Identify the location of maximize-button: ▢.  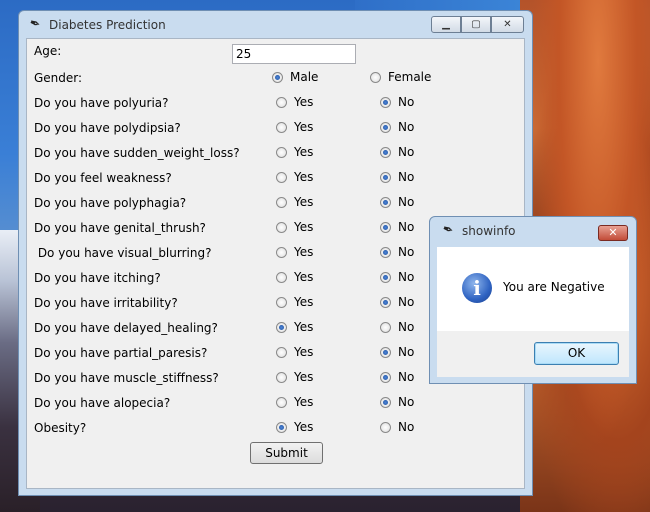
(476, 24).